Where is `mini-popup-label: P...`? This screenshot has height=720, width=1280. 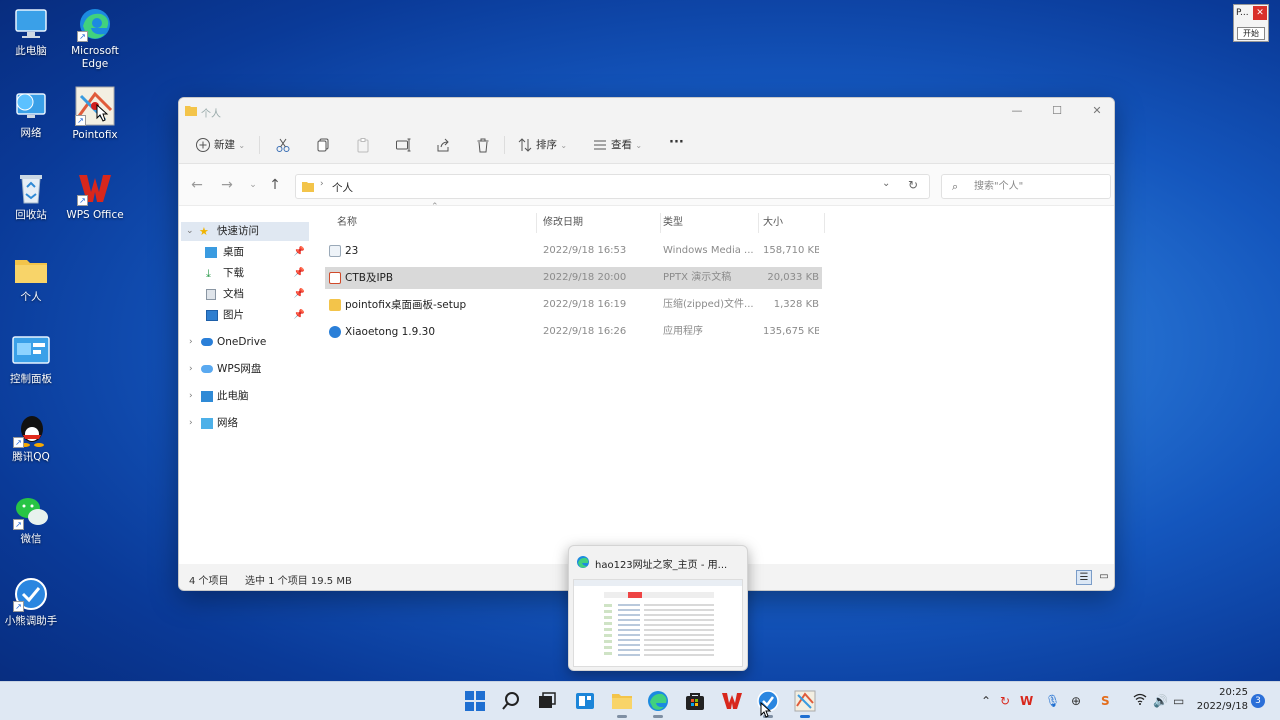
mini-popup-label: P... is located at coordinates (1242, 13).